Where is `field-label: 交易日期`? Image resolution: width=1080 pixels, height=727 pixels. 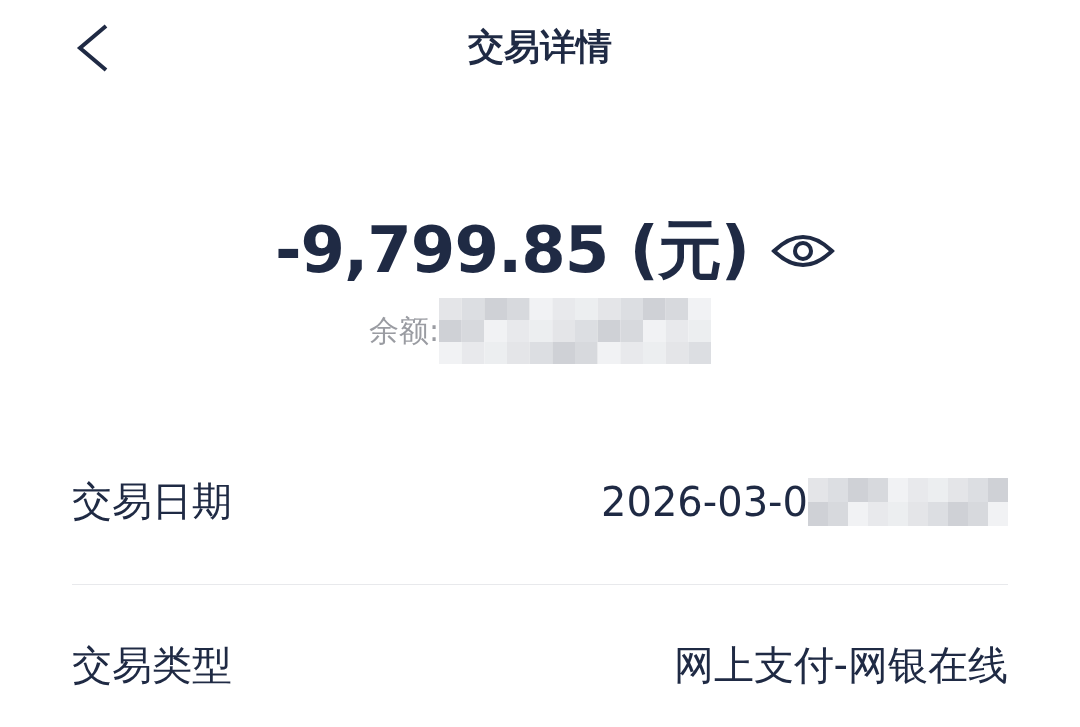
field-label: 交易日期 is located at coordinates (152, 501).